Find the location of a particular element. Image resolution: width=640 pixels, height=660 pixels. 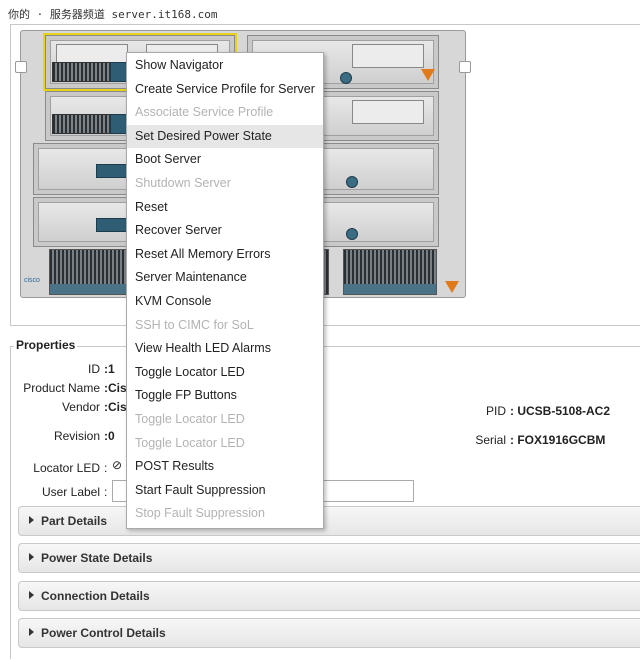

menu-item-show-navigator: Show Navigator is located at coordinates (225, 65).